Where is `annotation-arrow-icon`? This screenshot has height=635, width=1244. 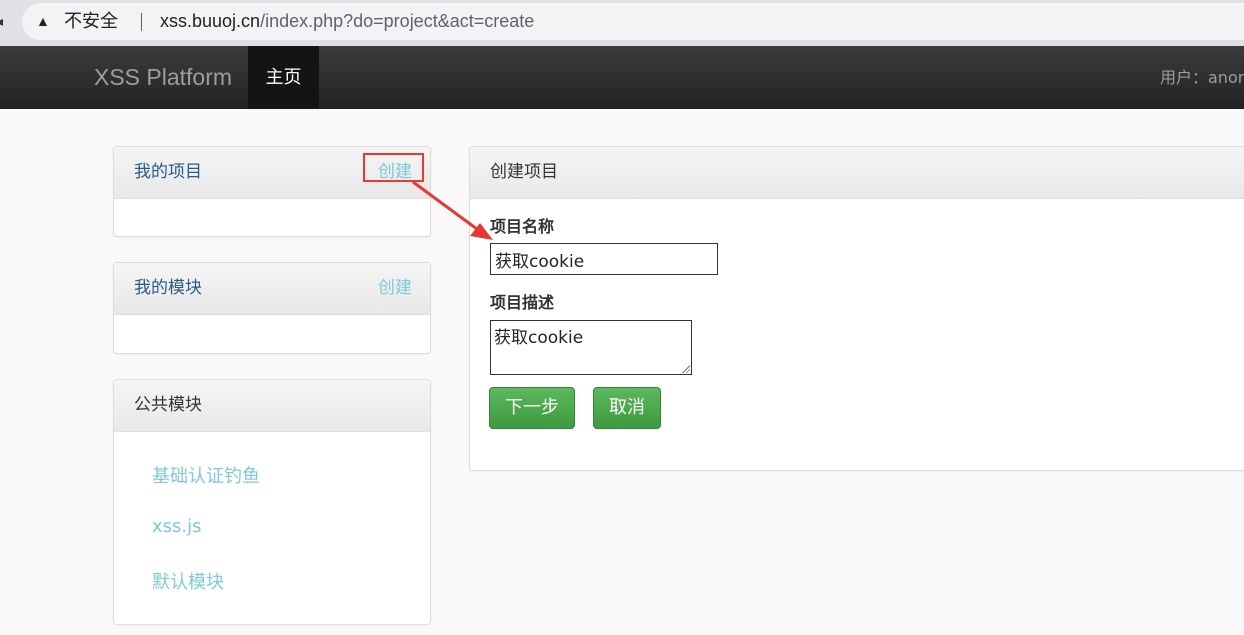 annotation-arrow-icon is located at coordinates (452, 210).